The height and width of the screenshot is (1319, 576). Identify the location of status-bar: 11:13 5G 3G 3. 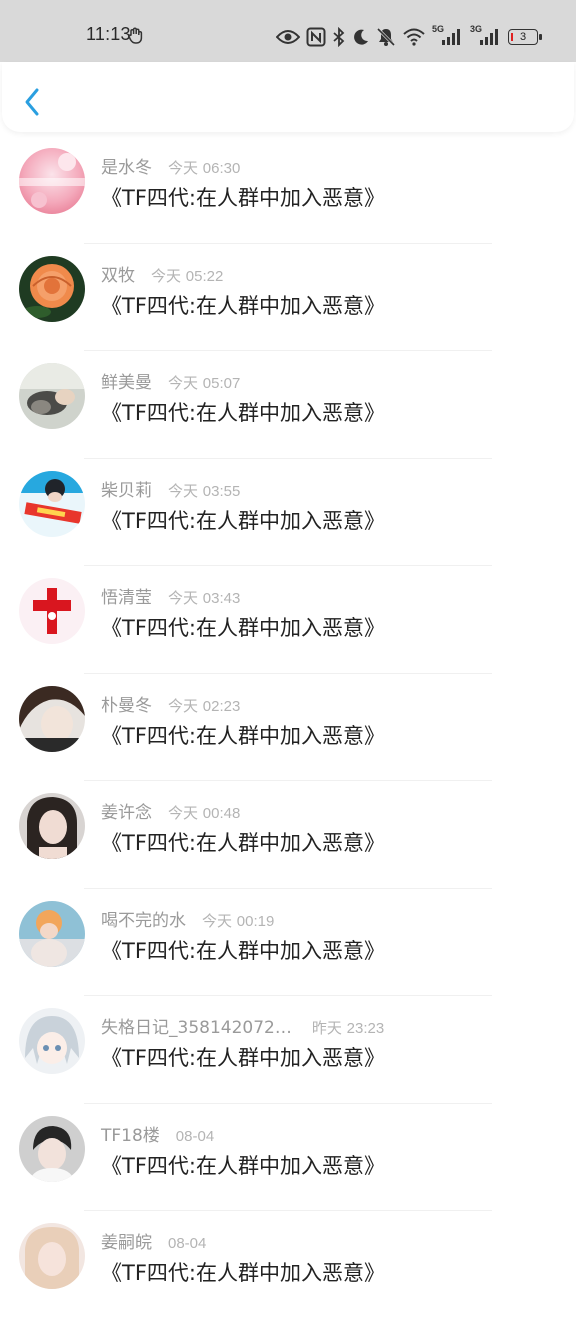
(288, 31).